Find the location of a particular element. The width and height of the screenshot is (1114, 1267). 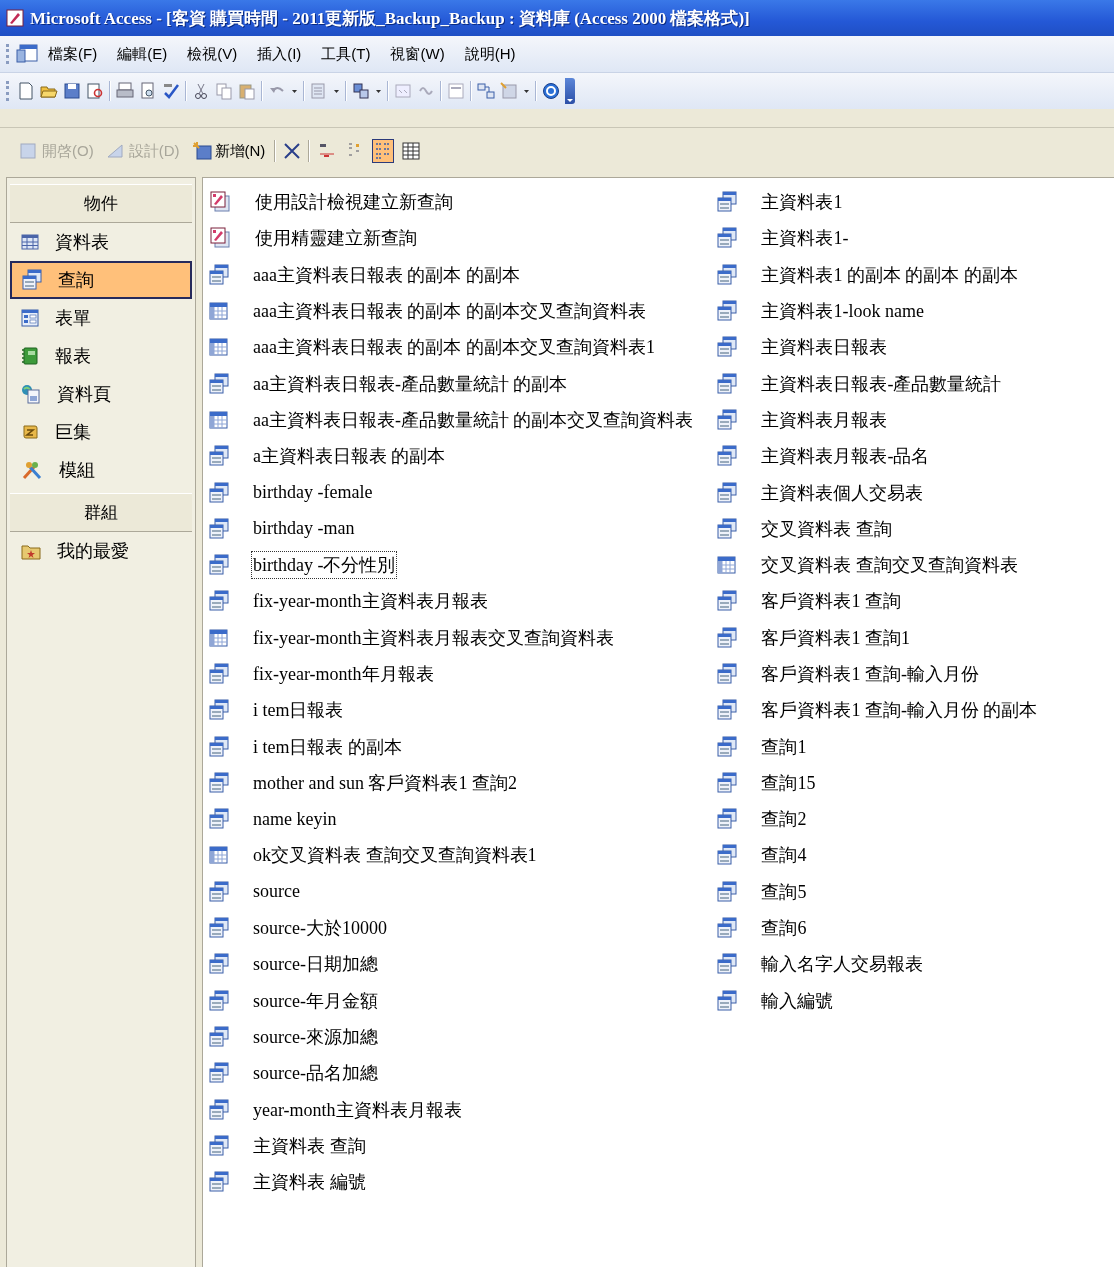

object-item: name keyin is located at coordinates (295, 819).